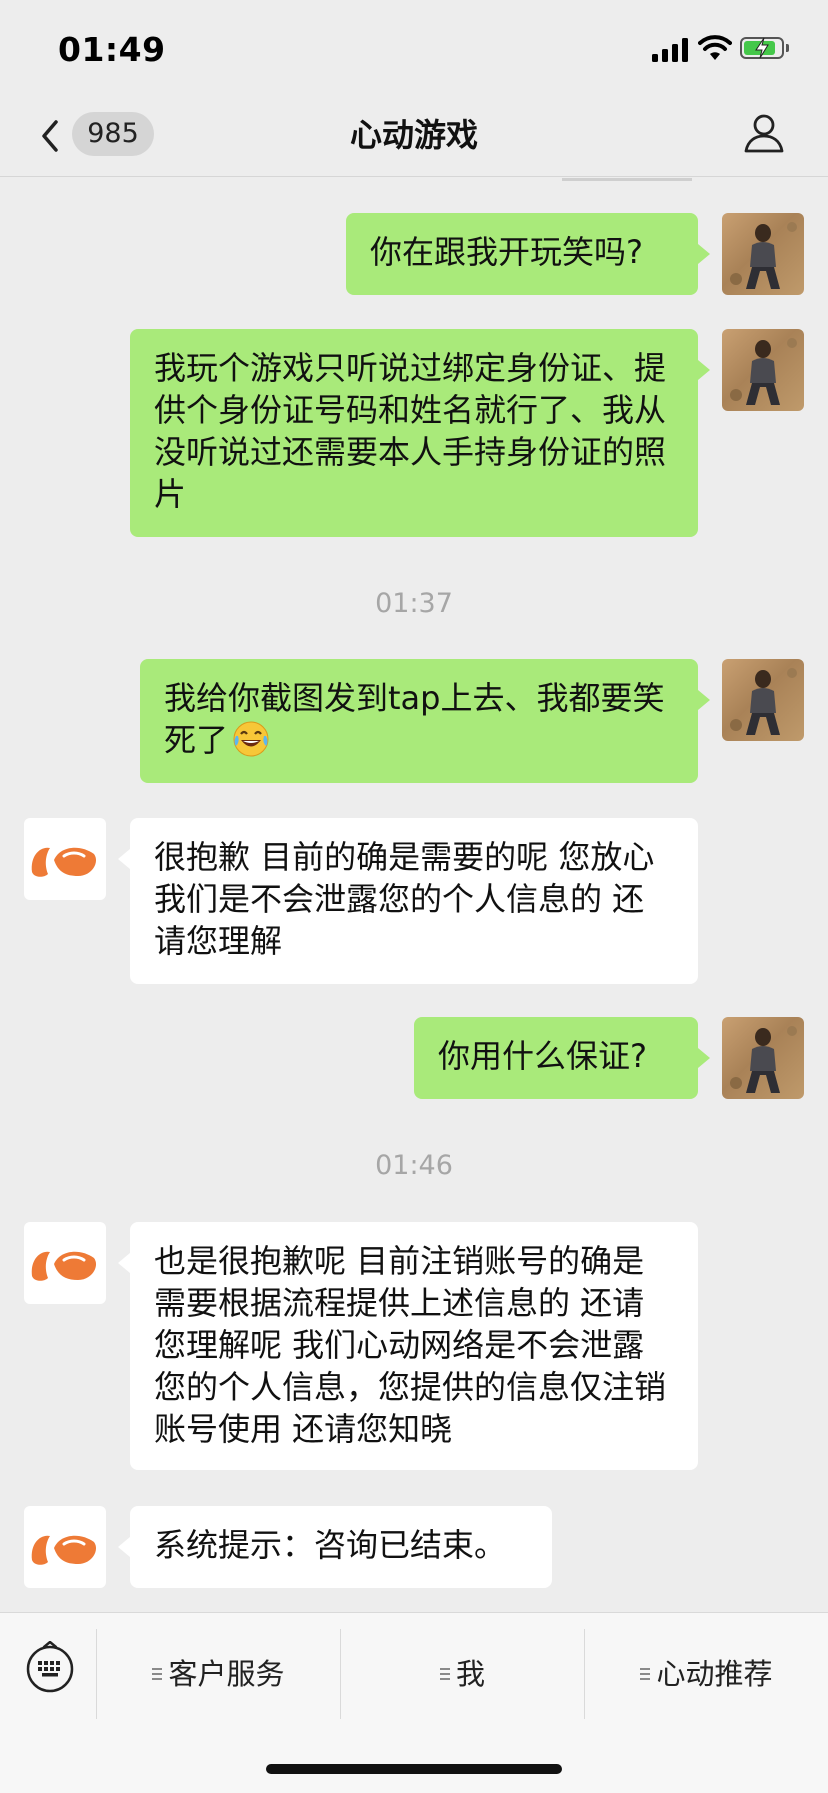  I want to click on menu-me: 我, so click(462, 1674).